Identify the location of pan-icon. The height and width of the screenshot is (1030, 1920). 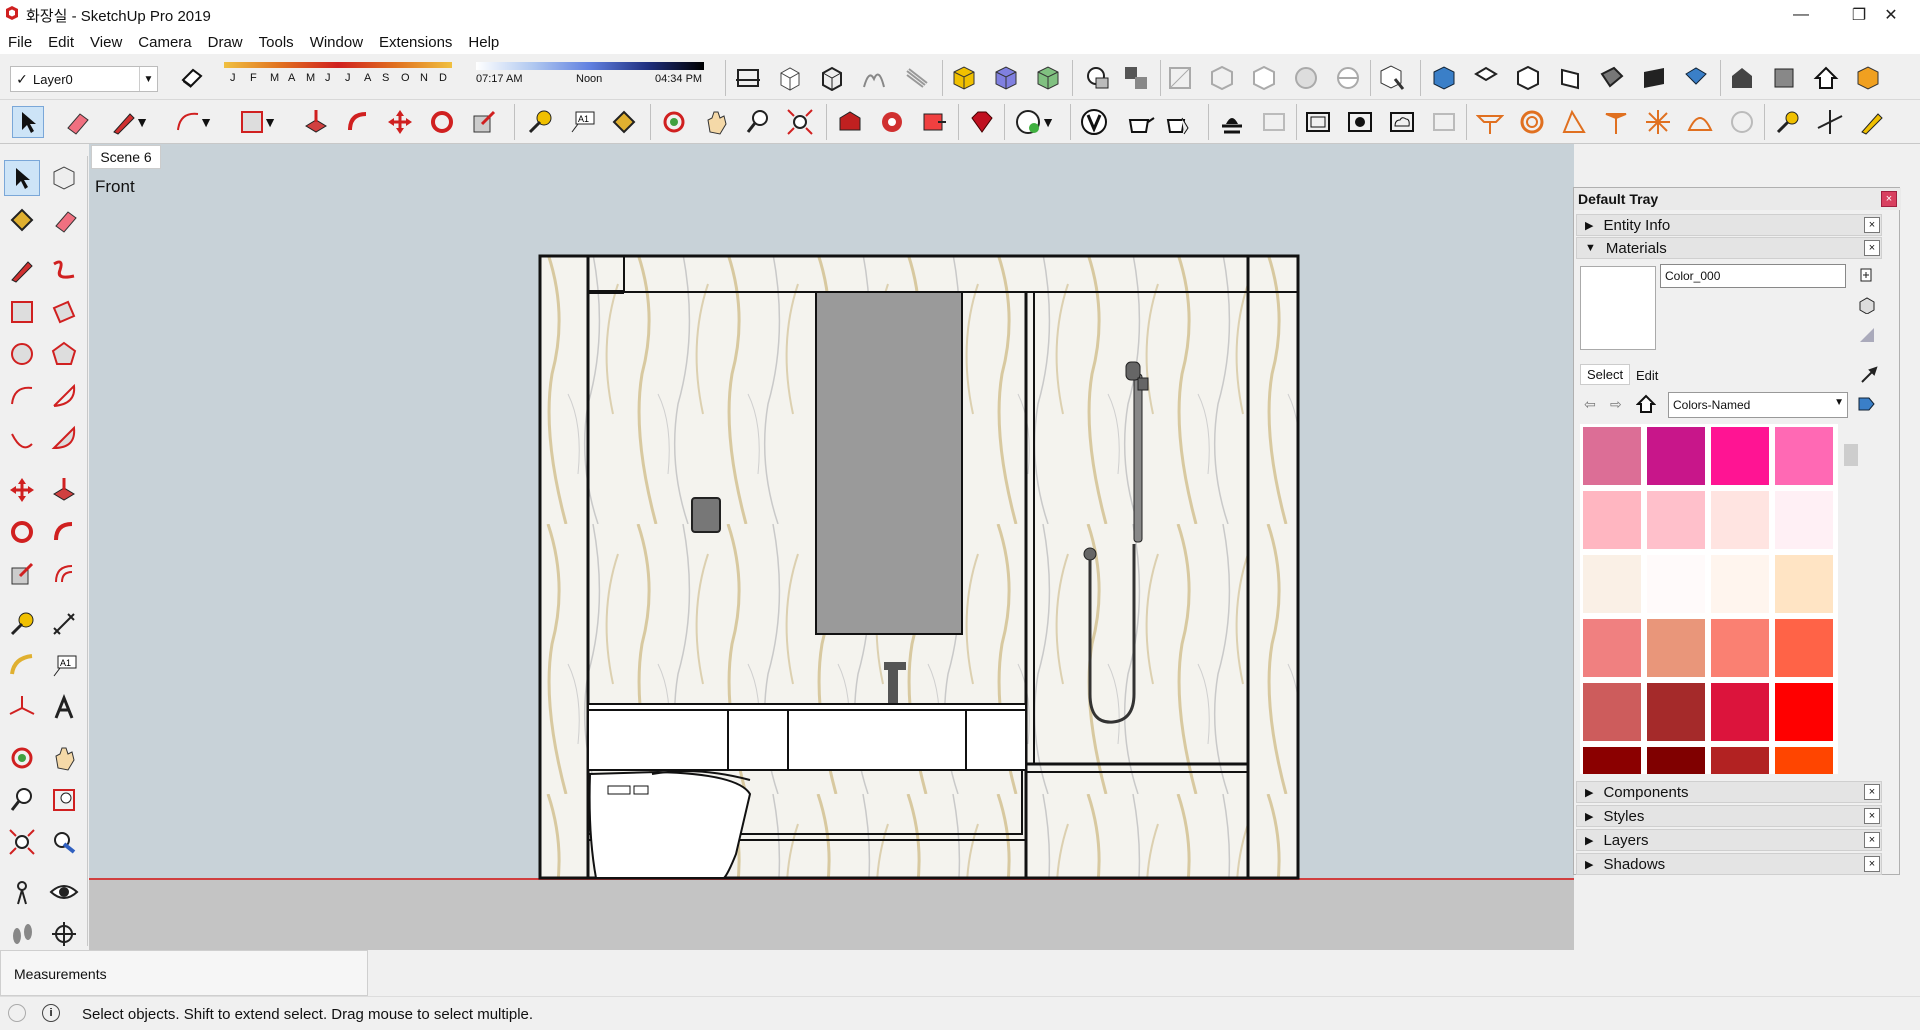
(716, 122).